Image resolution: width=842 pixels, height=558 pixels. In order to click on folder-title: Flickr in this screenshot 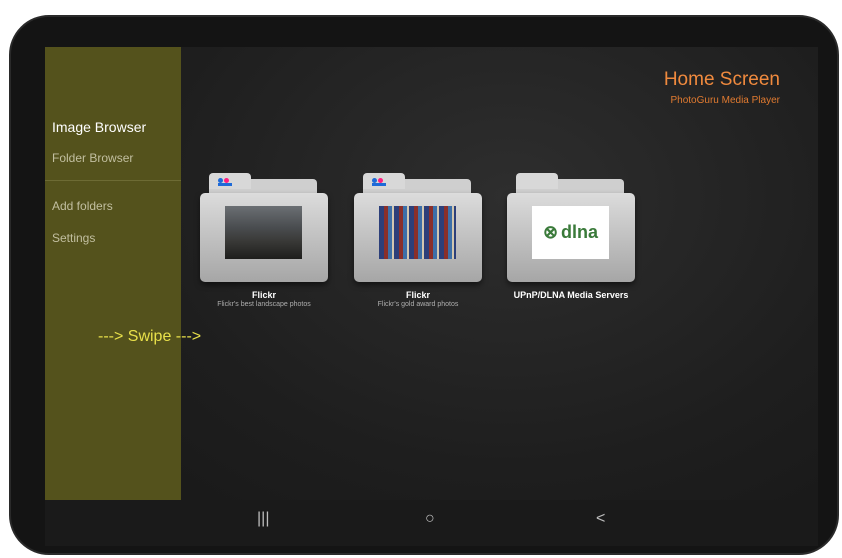, I will do `click(263, 295)`.